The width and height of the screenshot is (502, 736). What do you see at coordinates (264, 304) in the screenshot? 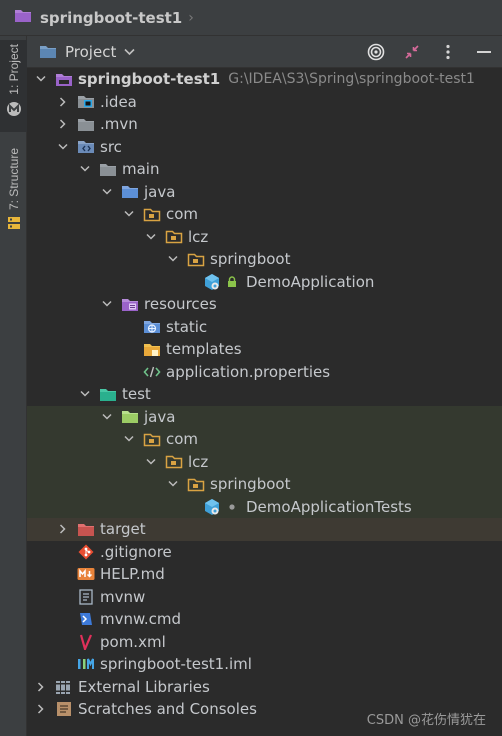
I see `tree-row-resources: resources` at bounding box center [264, 304].